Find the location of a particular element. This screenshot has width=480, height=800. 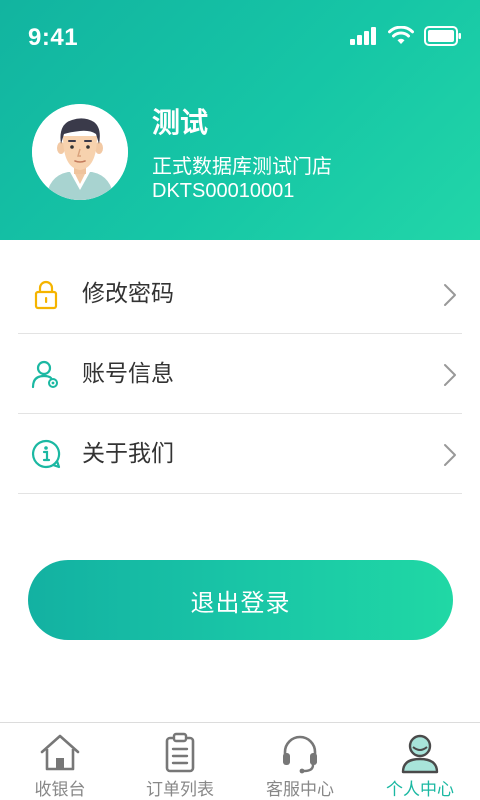

clipboard-icon is located at coordinates (180, 752).